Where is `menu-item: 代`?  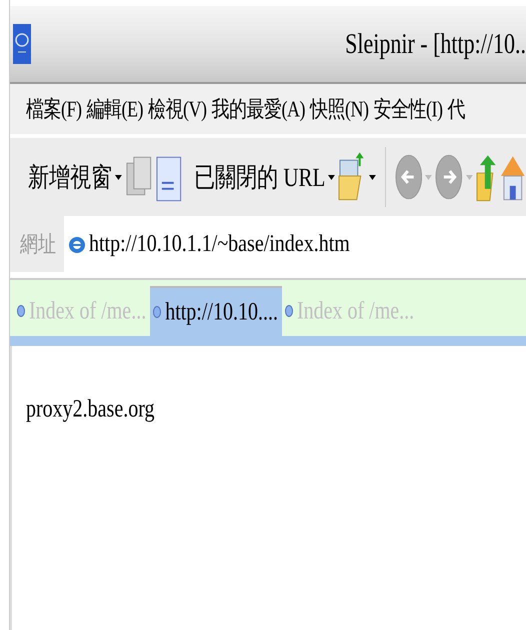 menu-item: 代 is located at coordinates (456, 109).